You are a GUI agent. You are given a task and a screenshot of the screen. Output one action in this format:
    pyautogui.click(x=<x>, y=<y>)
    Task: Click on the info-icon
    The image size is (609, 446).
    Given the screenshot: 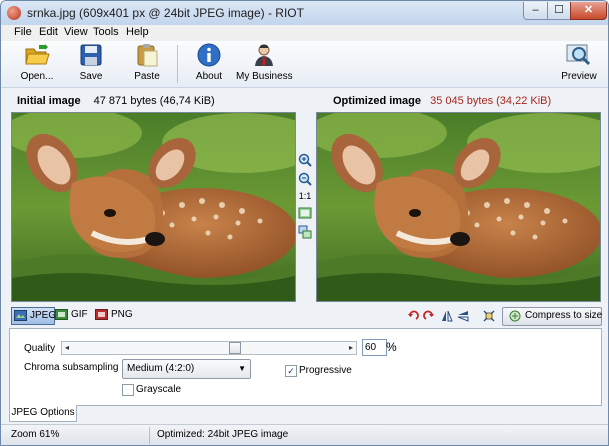 What is the action you would take?
    pyautogui.click(x=209, y=55)
    